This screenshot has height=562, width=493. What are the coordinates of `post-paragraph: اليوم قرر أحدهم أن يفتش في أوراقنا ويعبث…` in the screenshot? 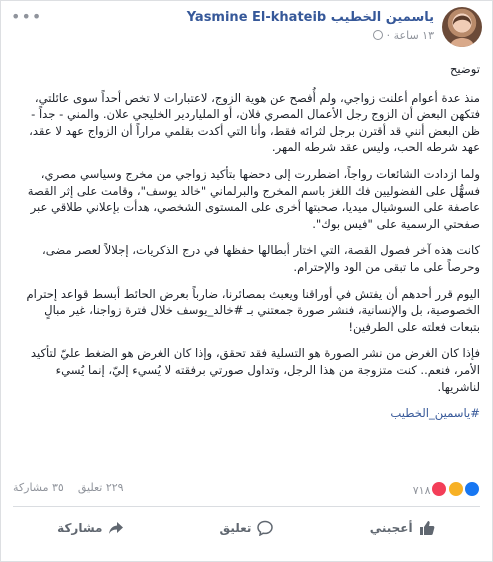 It's located at (253, 310).